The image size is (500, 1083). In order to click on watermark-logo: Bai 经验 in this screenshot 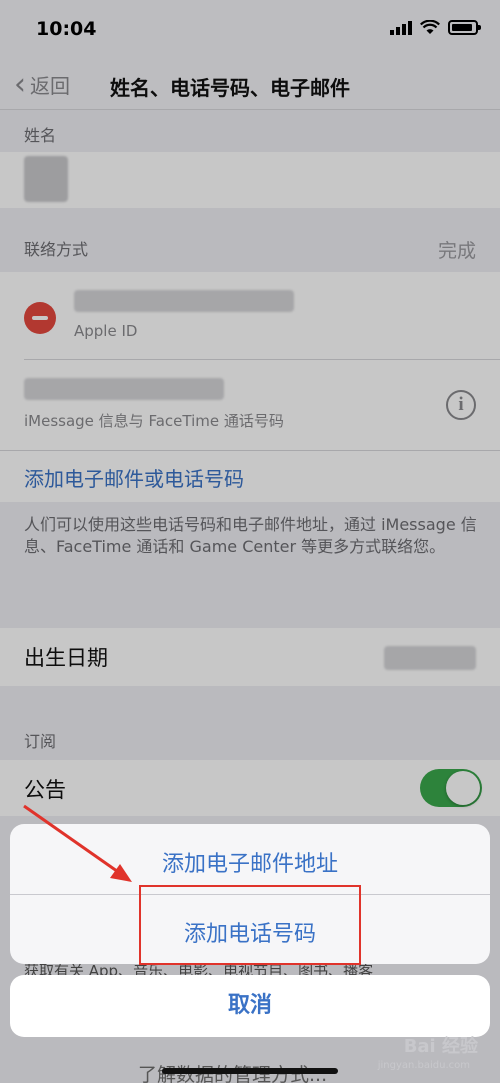, I will do `click(440, 1046)`.